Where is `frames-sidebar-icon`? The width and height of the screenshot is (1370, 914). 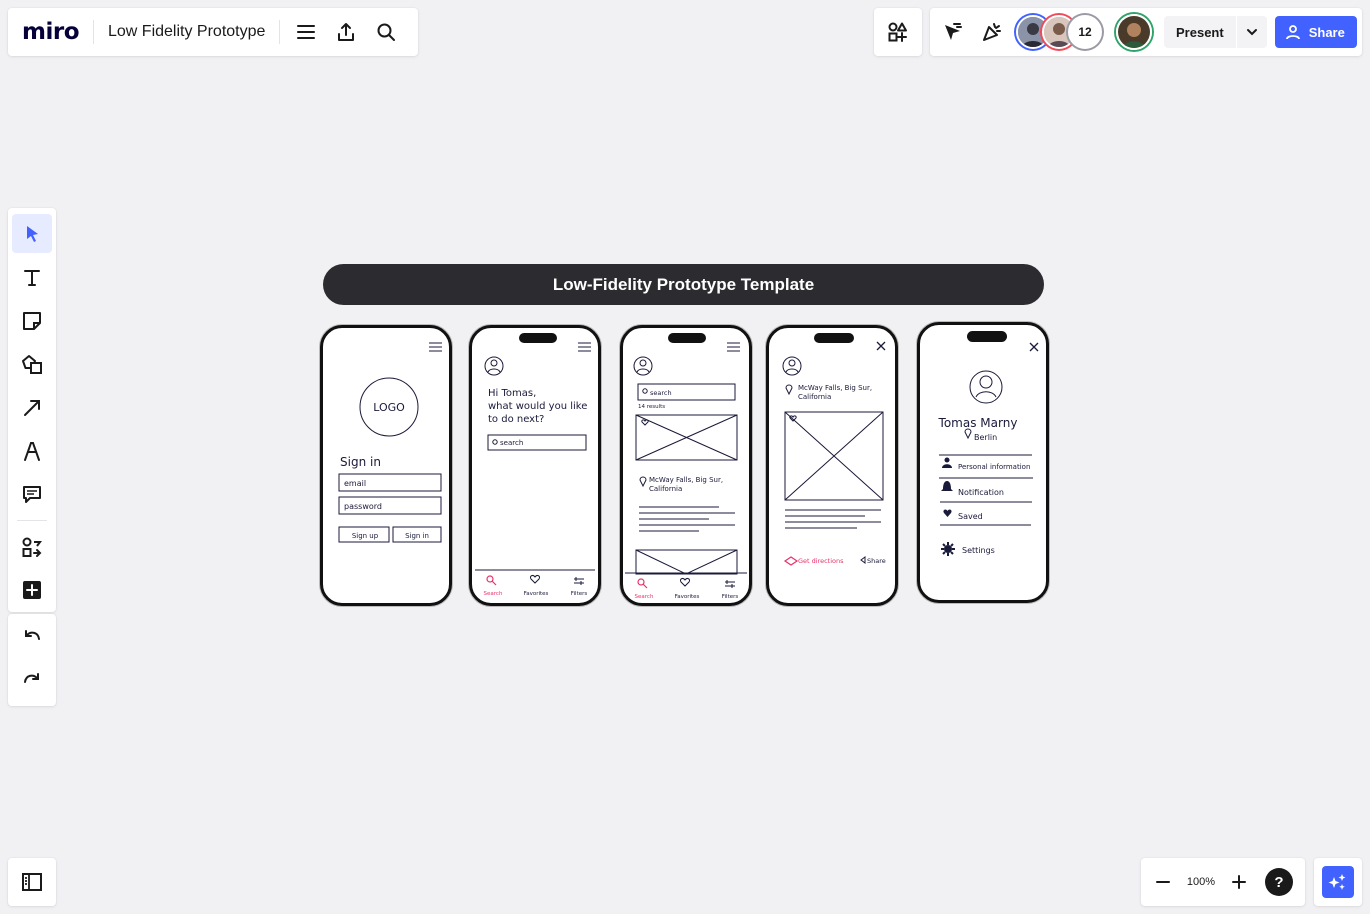 frames-sidebar-icon is located at coordinates (32, 882).